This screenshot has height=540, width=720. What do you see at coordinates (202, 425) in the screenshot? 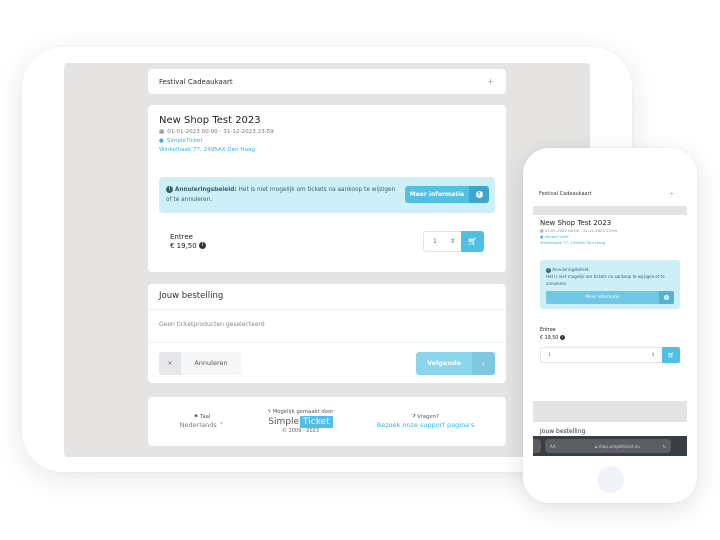
I see `language-selector: Nederlands ⌃` at bounding box center [202, 425].